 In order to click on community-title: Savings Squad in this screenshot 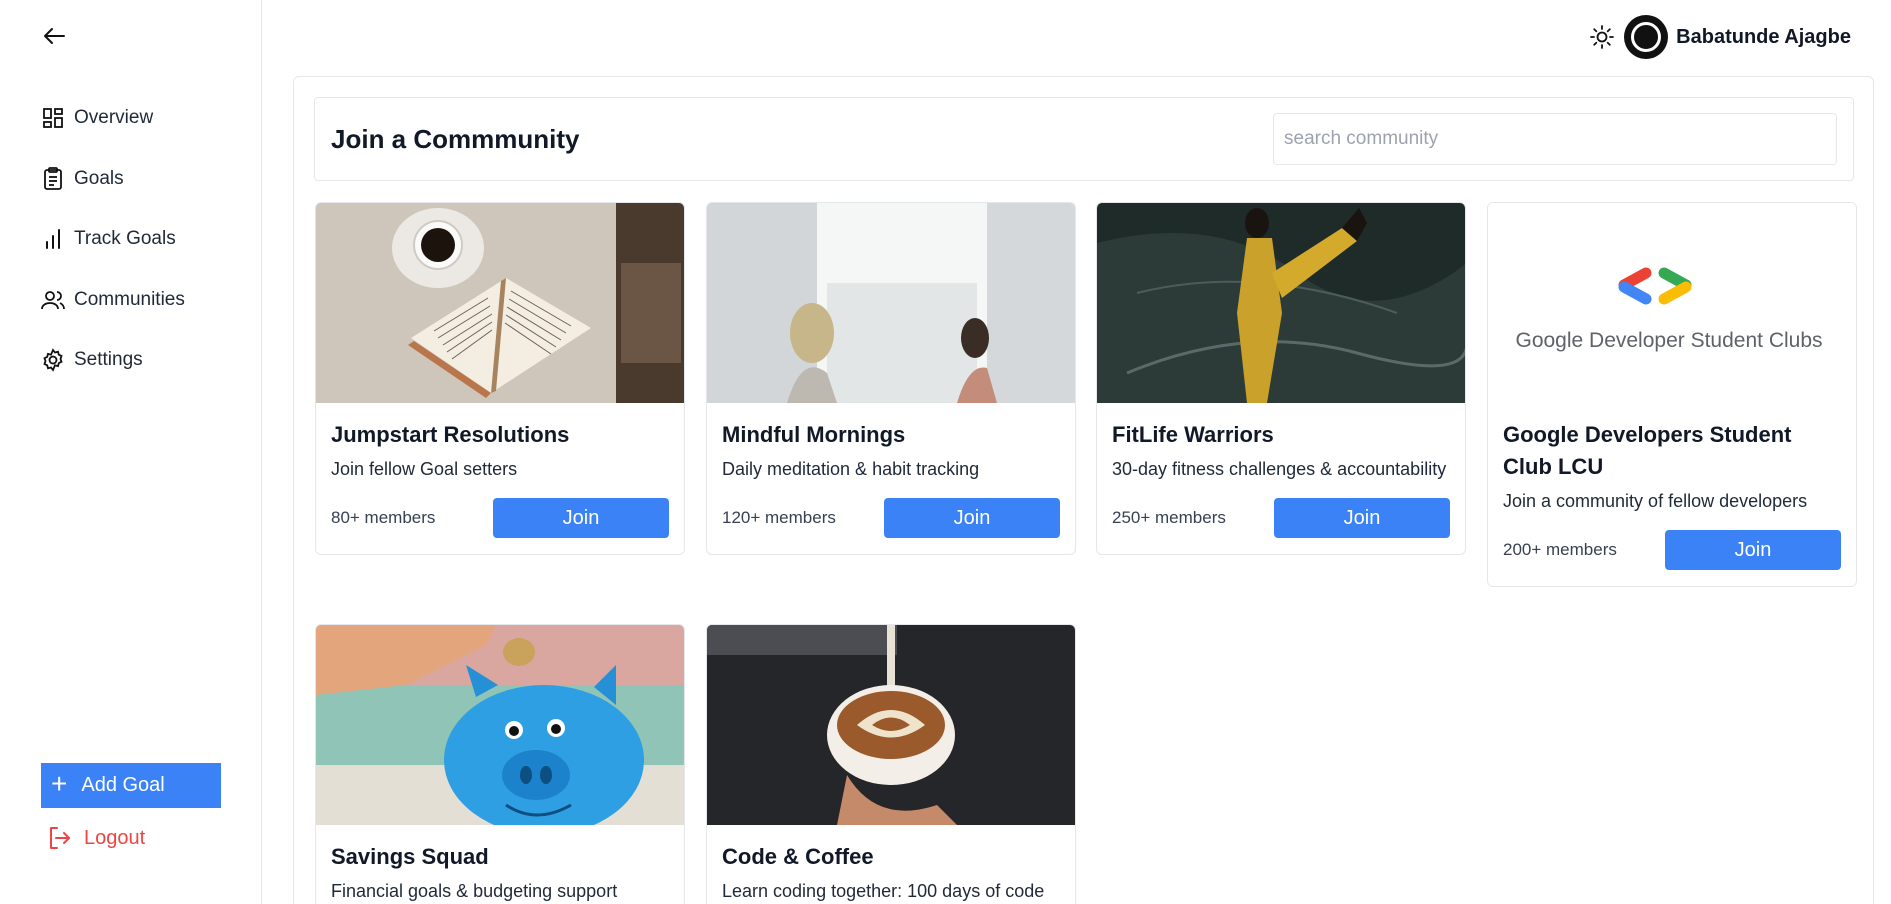, I will do `click(410, 856)`.